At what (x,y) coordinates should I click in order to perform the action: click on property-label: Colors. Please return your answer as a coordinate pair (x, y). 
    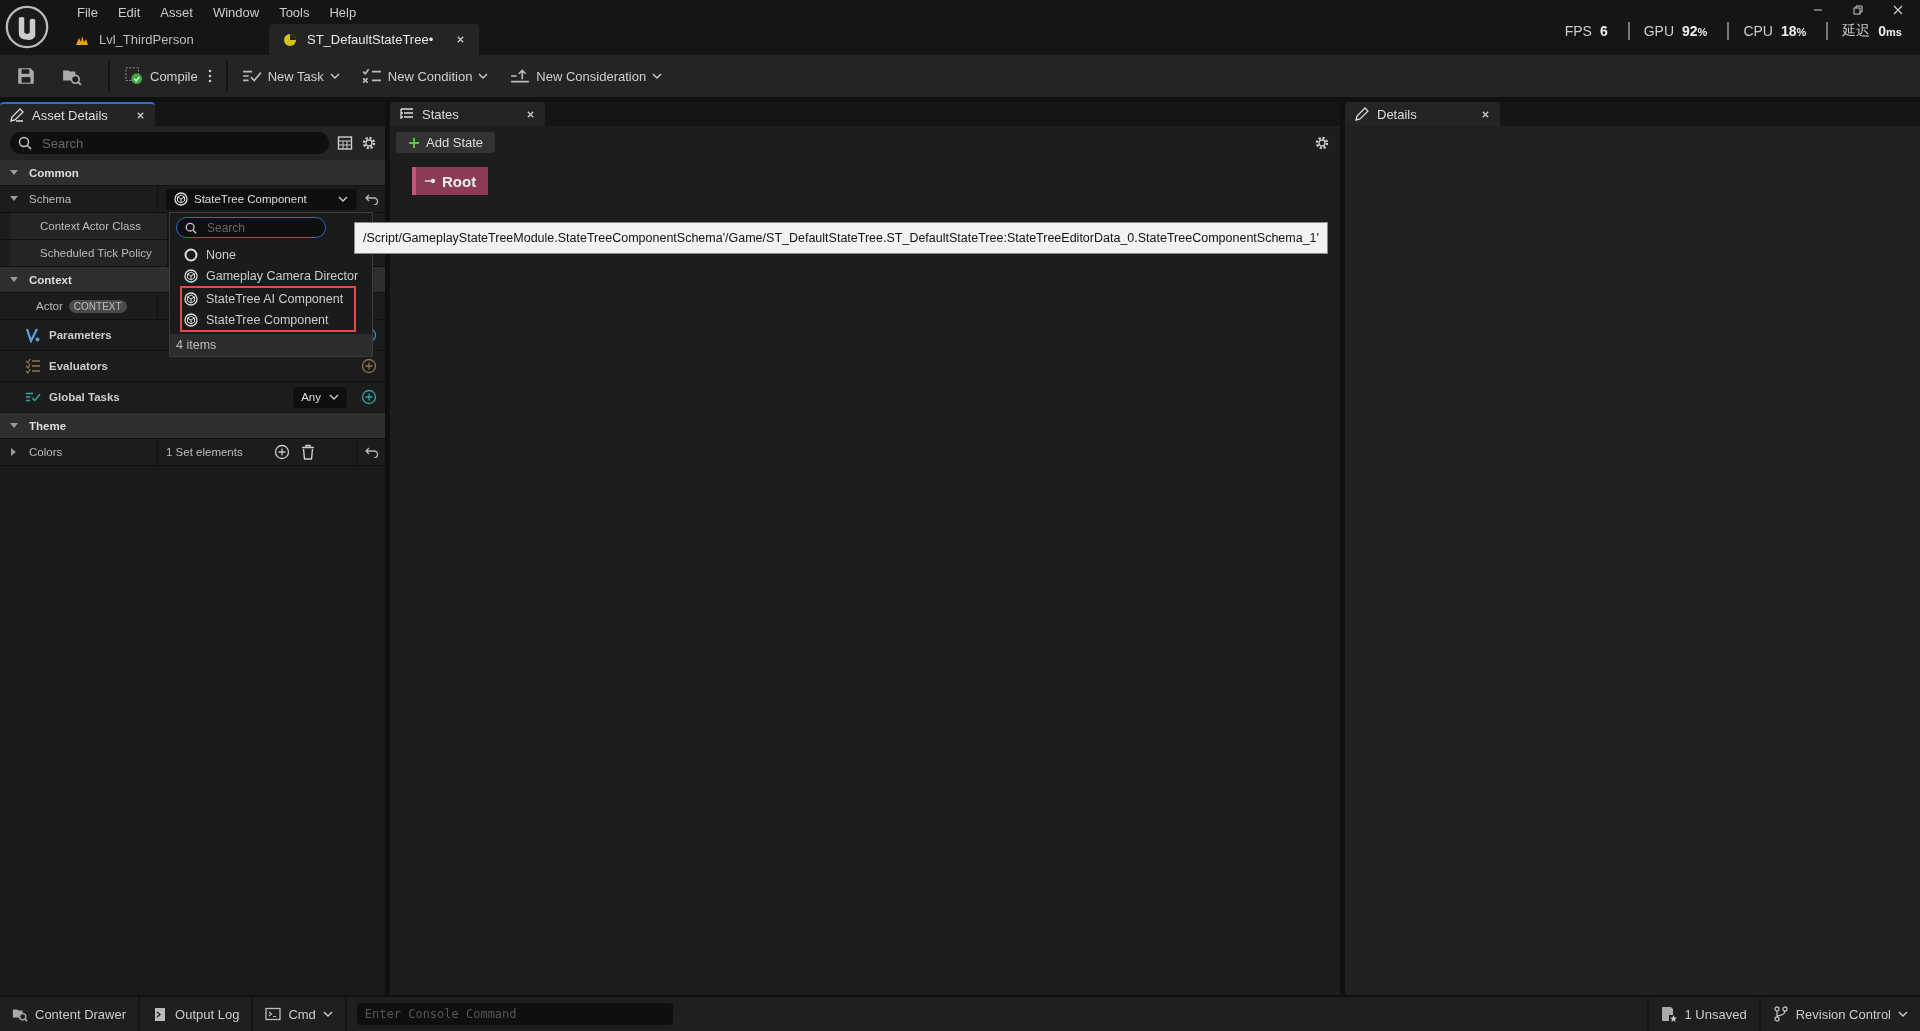
    Looking at the image, I should click on (46, 452).